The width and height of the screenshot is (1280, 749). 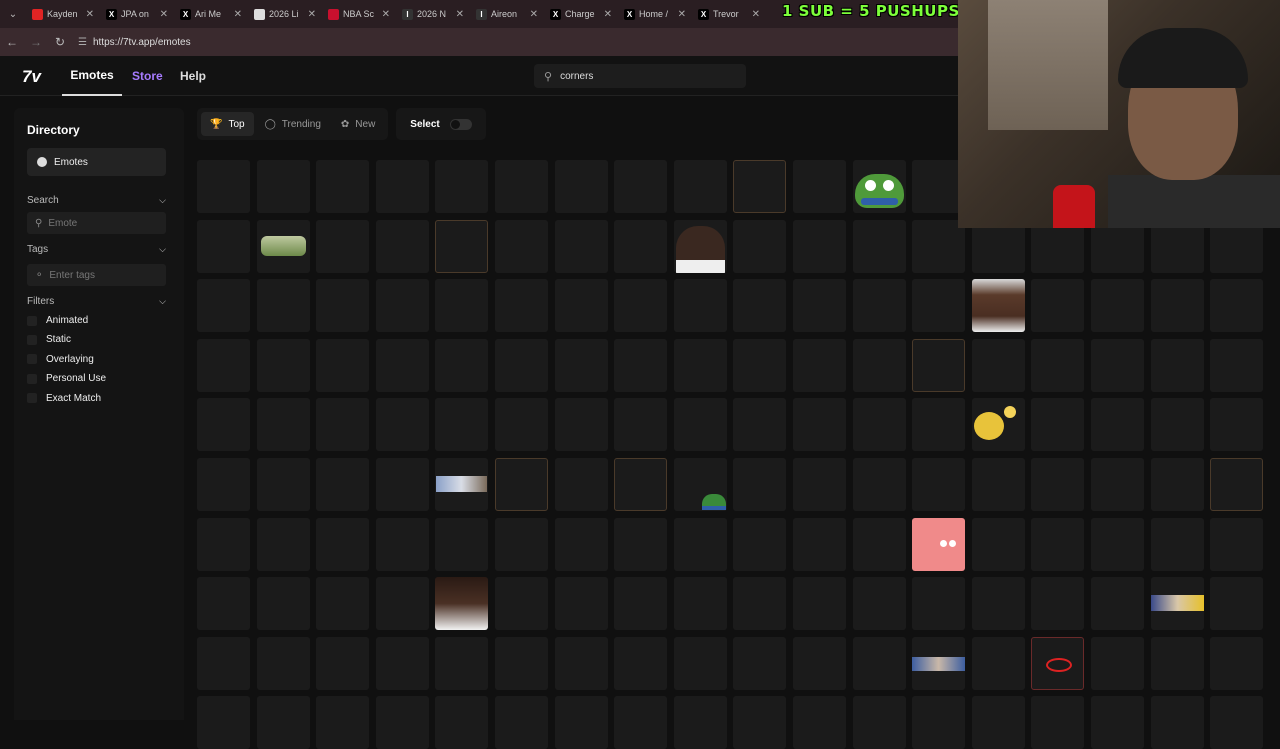 What do you see at coordinates (193, 76) in the screenshot?
I see `nav-help: Help` at bounding box center [193, 76].